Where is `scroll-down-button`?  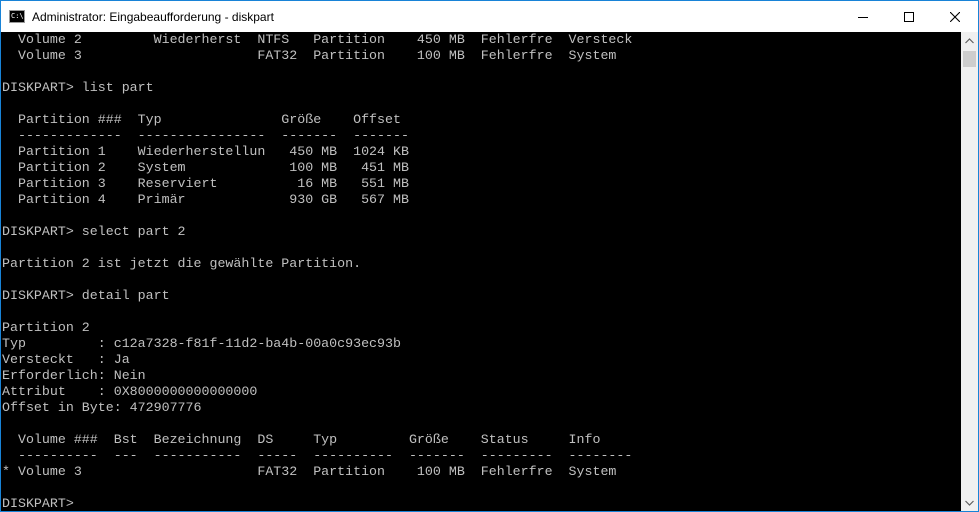 scroll-down-button is located at coordinates (969, 502).